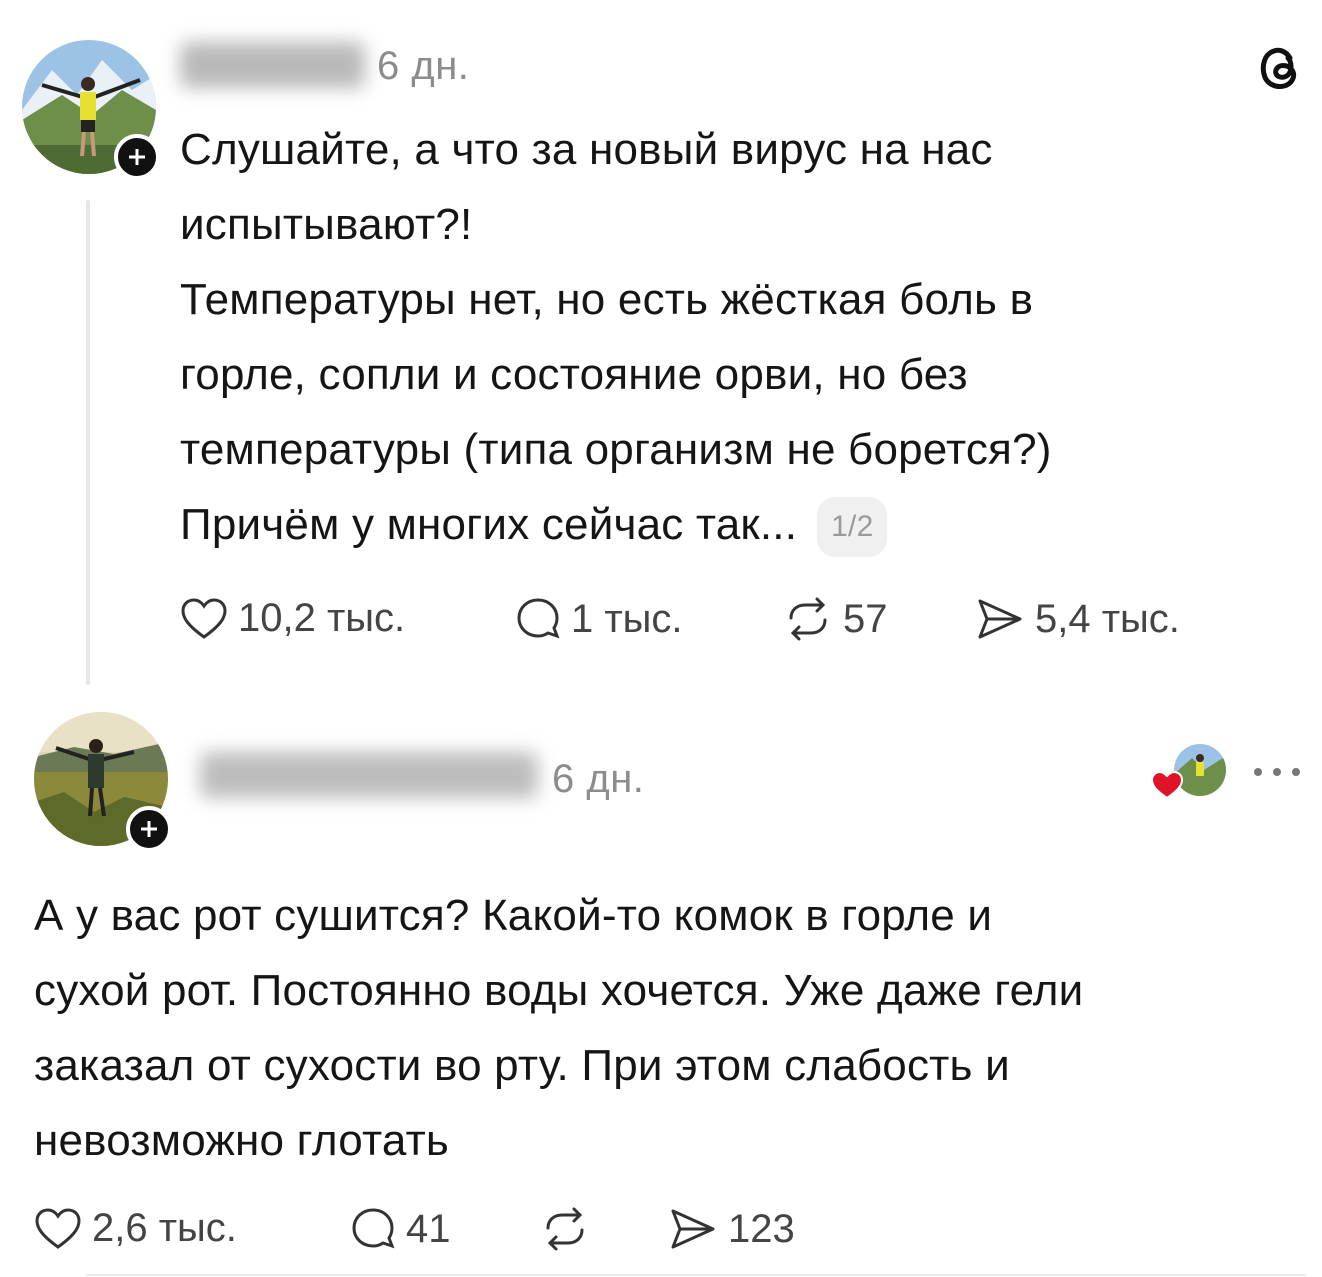 This screenshot has height=1277, width=1322. I want to click on post1-line5: температуры (типа организм не борется?), so click(616, 449).